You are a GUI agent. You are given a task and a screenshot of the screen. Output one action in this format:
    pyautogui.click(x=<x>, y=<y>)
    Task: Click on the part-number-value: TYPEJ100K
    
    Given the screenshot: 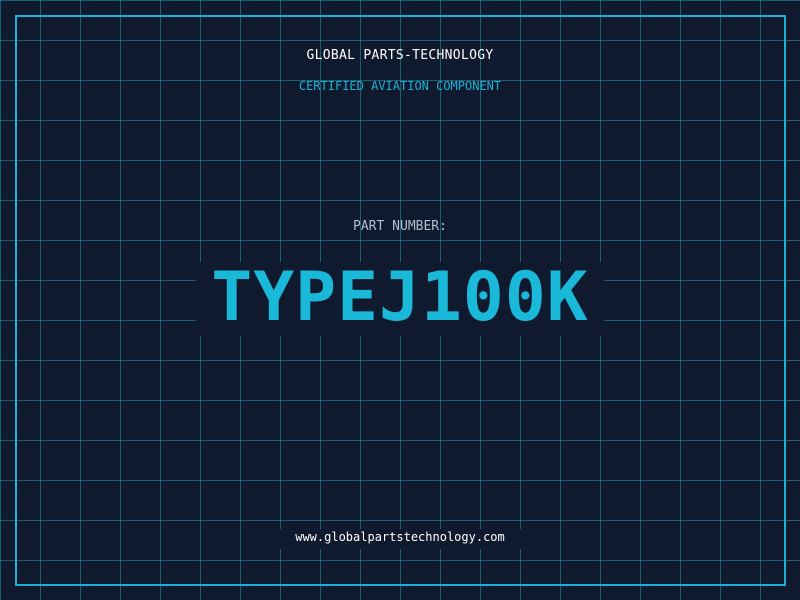 What is the action you would take?
    pyautogui.click(x=400, y=297)
    